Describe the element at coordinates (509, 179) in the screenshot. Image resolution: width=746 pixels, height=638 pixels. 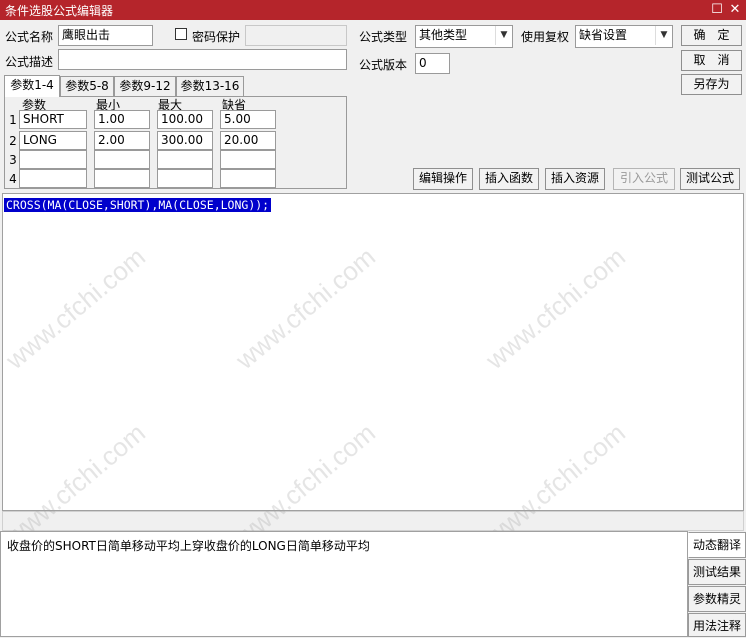
I see `insert-function-button: 插入函数` at that location.